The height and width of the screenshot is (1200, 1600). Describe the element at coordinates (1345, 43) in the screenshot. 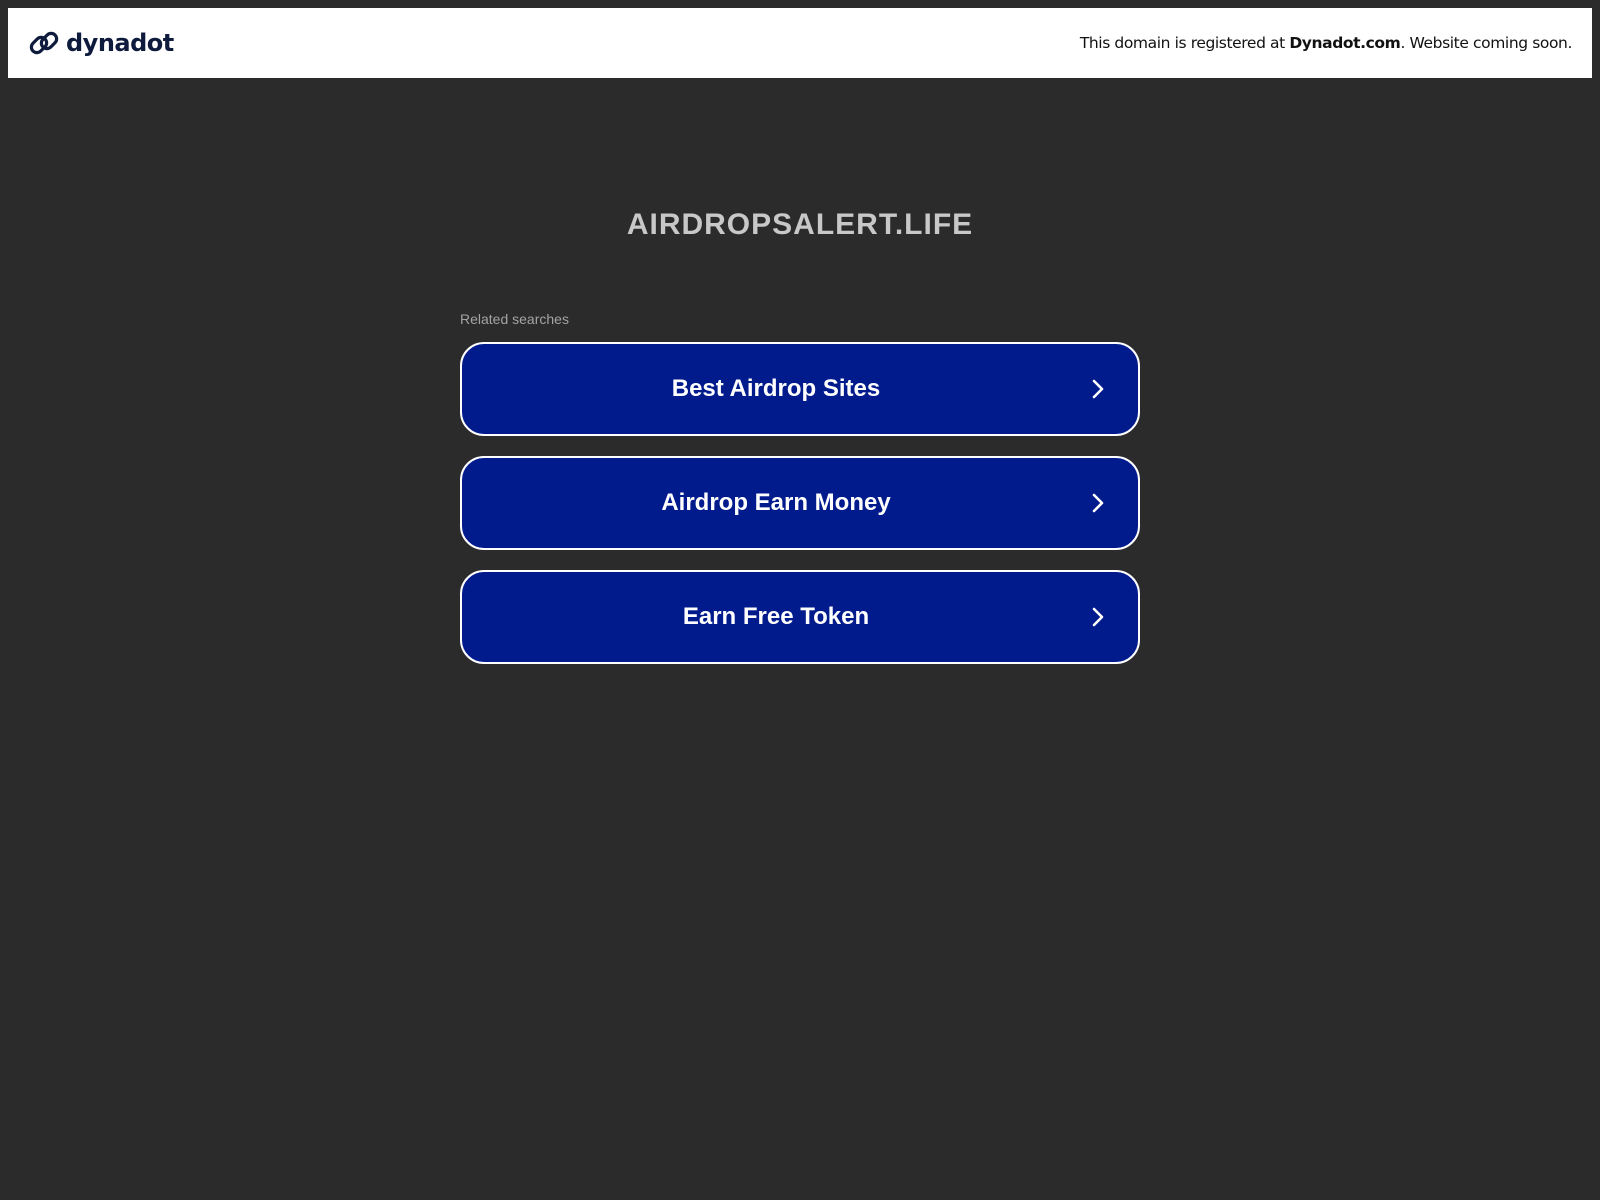

I see `registrar-name: Dynadot.com` at that location.